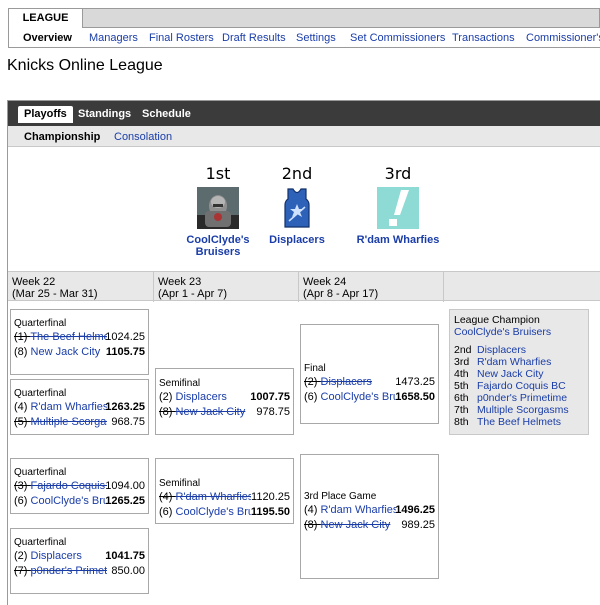 This screenshot has width=600, height=605. What do you see at coordinates (166, 114) in the screenshot?
I see `tab-schedule: Schedule` at bounding box center [166, 114].